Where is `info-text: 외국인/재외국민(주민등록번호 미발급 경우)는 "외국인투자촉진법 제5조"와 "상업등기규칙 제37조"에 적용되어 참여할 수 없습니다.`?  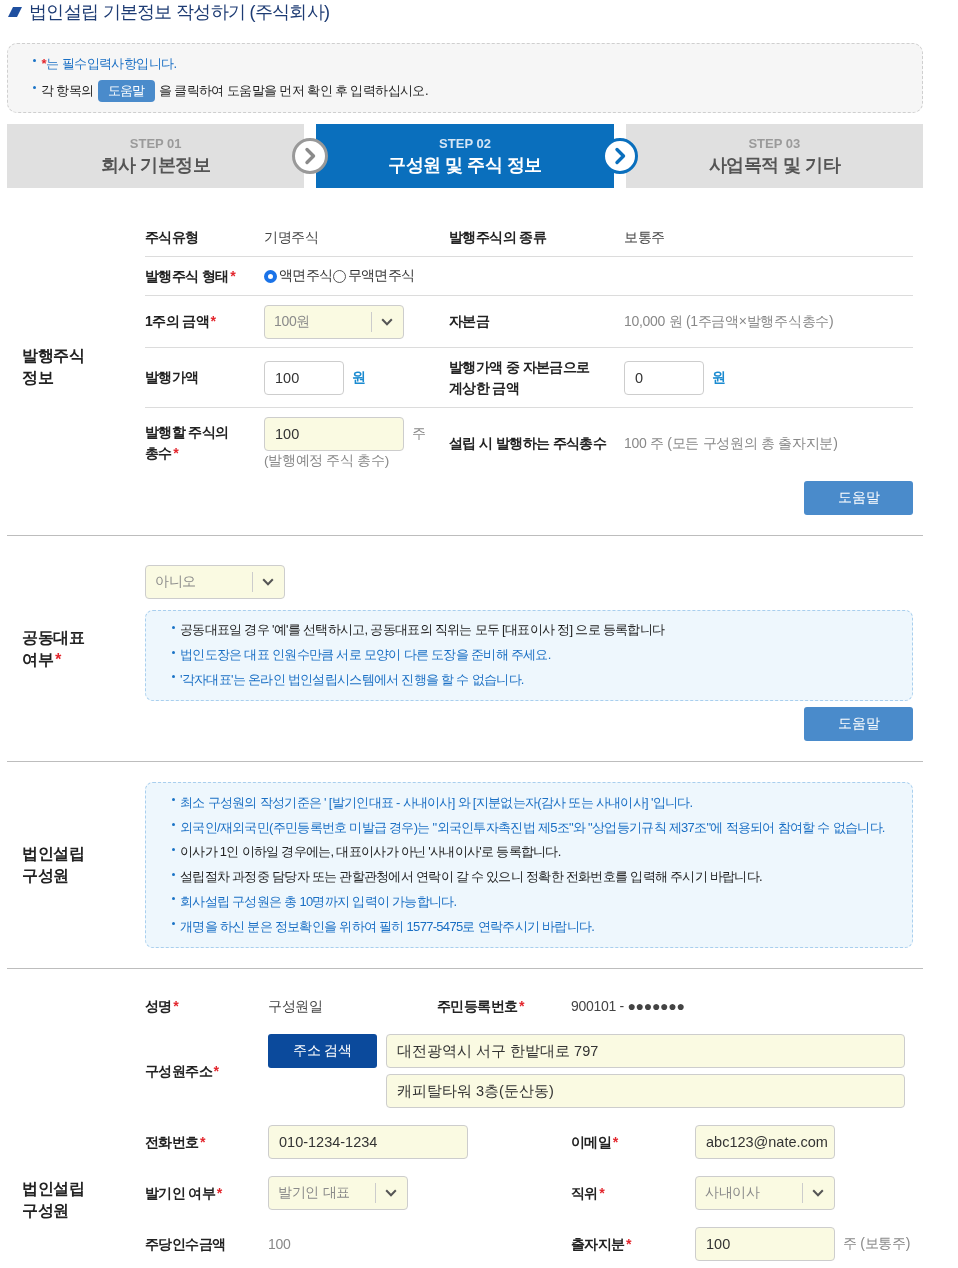 info-text: 외국인/재외국민(주민등록번호 미발급 경우)는 "외국인투자촉진법 제5조"와 "상업등기규칙 제37조"에 적용되어 참여할 수 없습니다. is located at coordinates (532, 827).